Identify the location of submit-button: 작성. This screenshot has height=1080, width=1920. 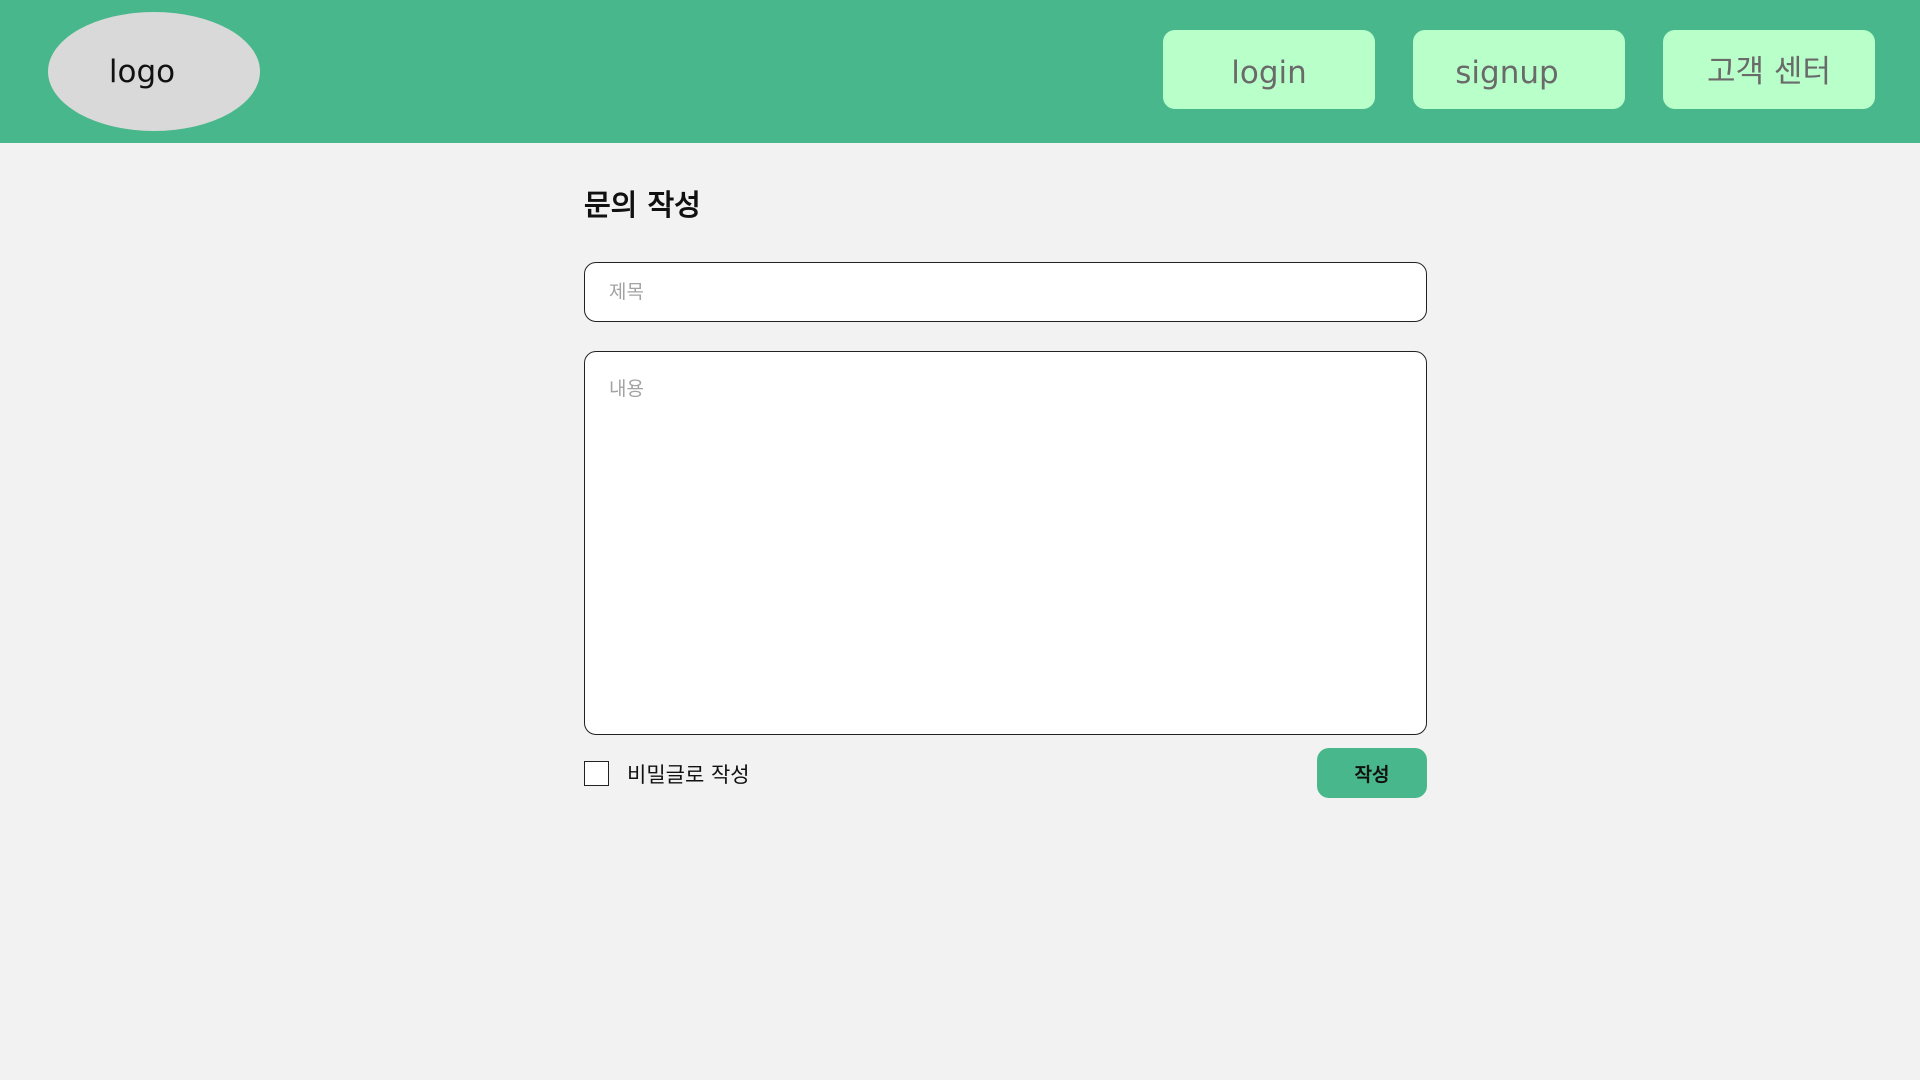
(1372, 773).